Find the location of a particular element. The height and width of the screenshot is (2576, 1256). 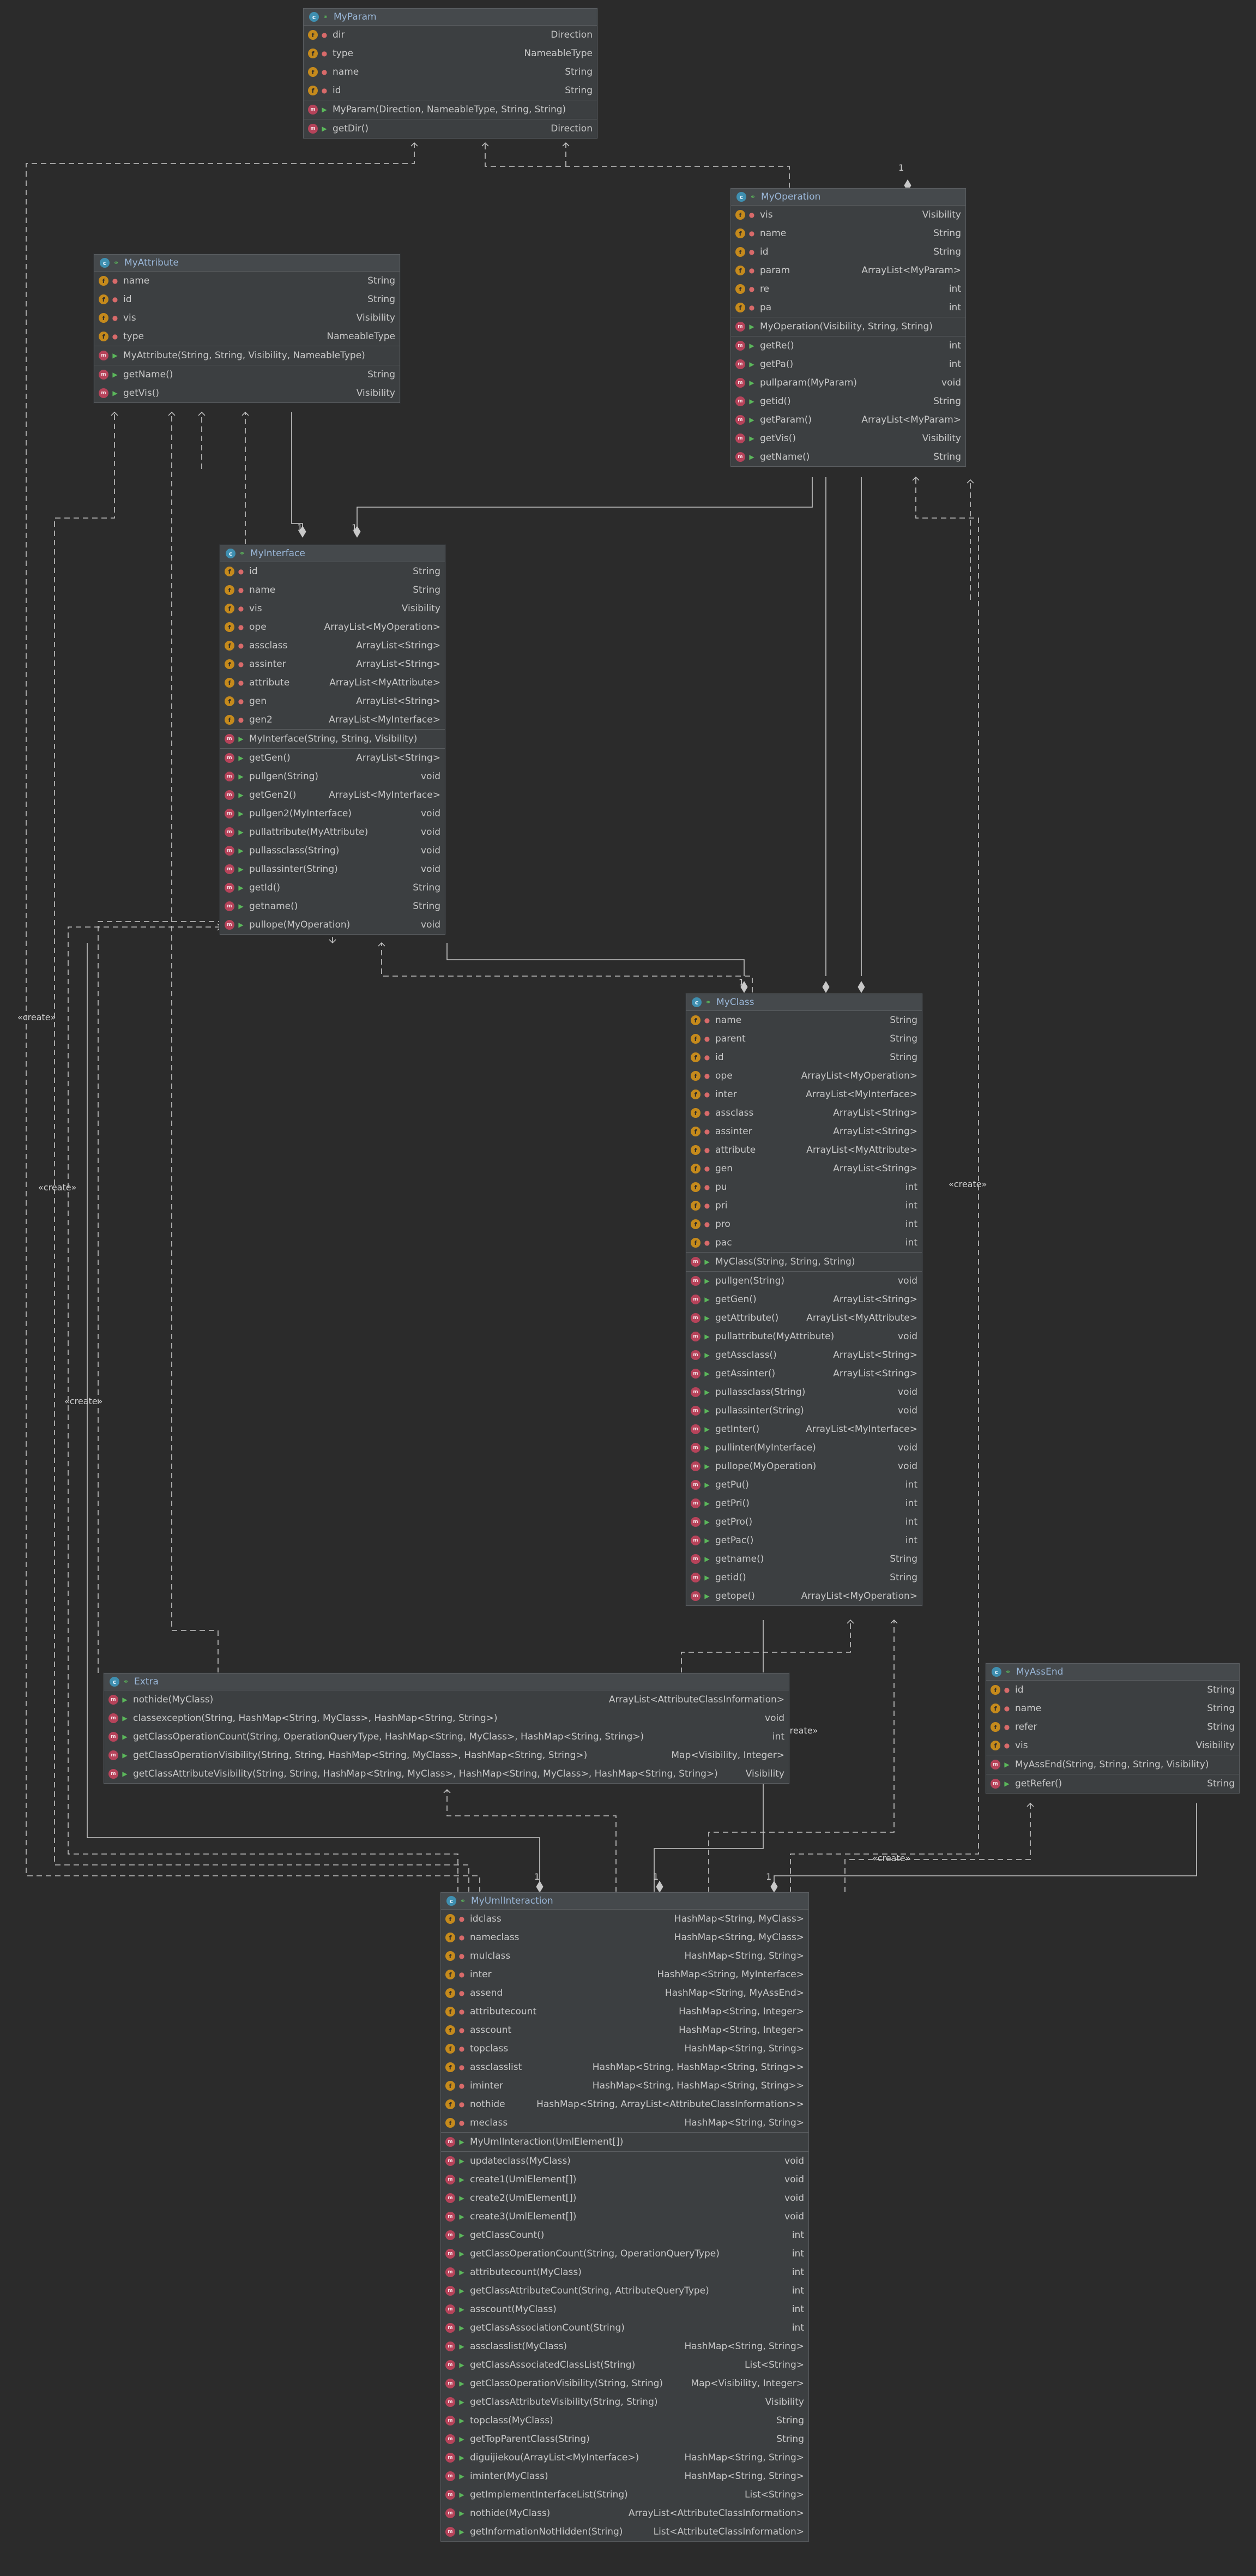

method-row-getname: m ▶ getname() String is located at coordinates (804, 1559).